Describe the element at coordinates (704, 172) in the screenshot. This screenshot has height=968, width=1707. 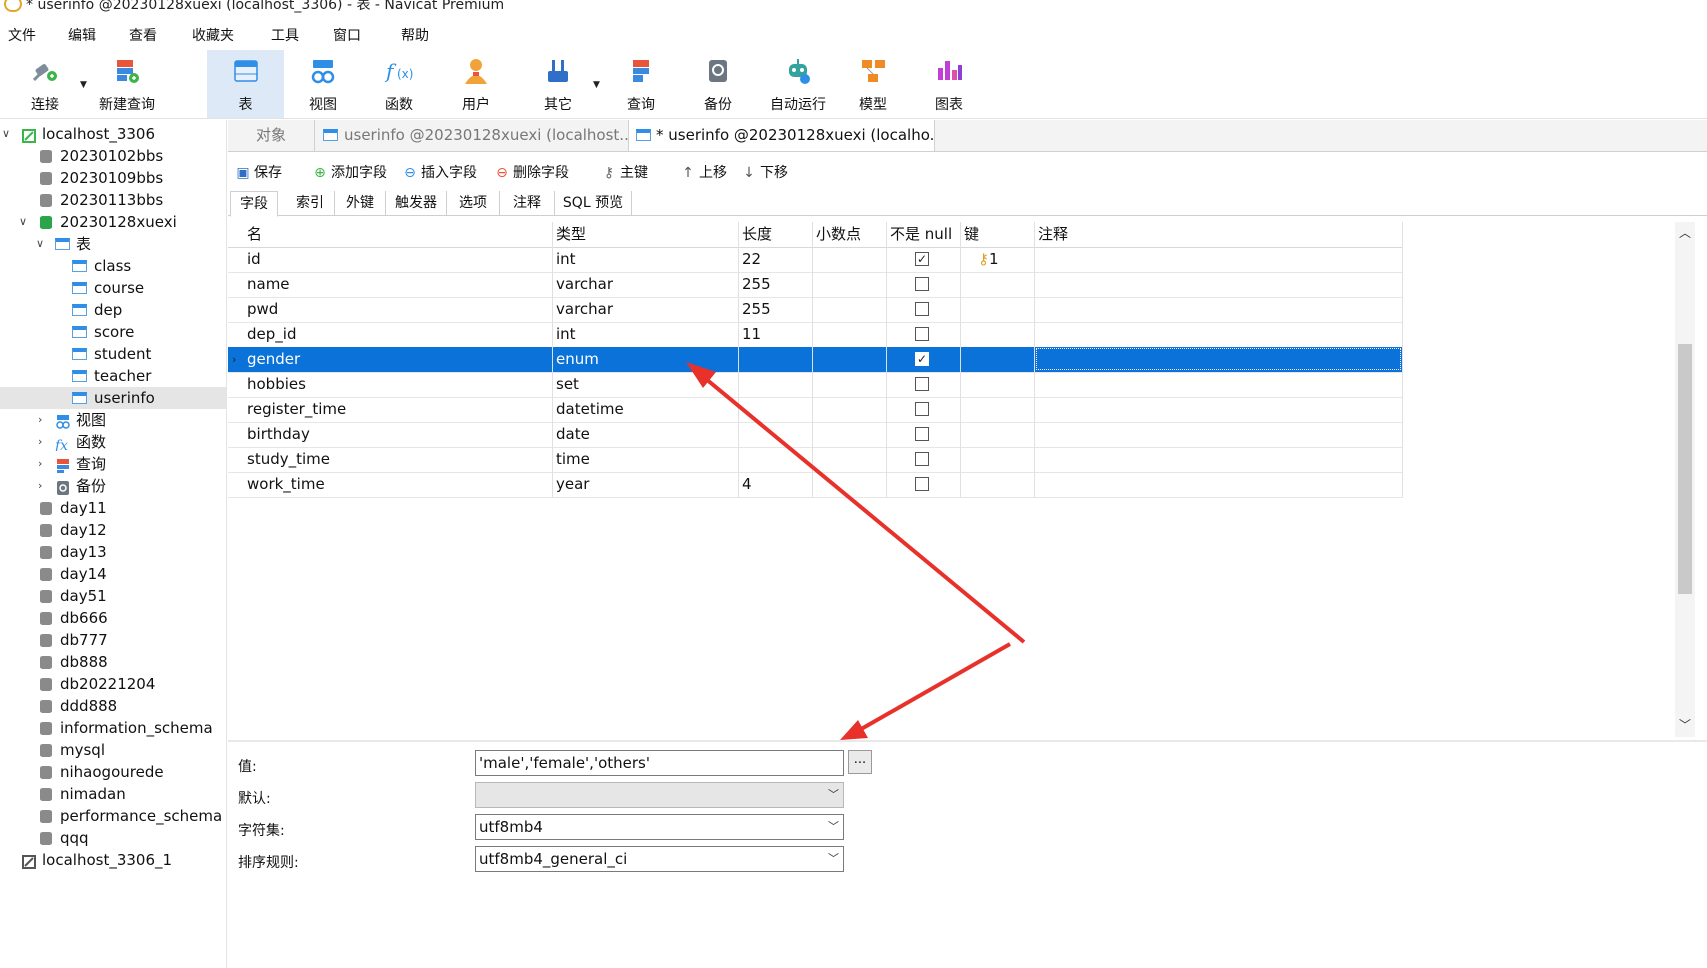
I see `move-up-button: ↑ 上移` at that location.